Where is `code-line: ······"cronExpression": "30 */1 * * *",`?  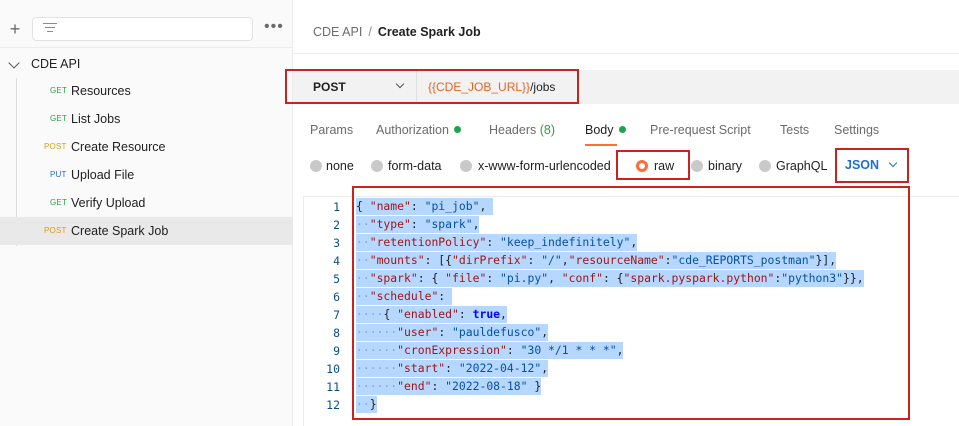 code-line: ······"cronExpression": "30 */1 * * *", is located at coordinates (490, 350).